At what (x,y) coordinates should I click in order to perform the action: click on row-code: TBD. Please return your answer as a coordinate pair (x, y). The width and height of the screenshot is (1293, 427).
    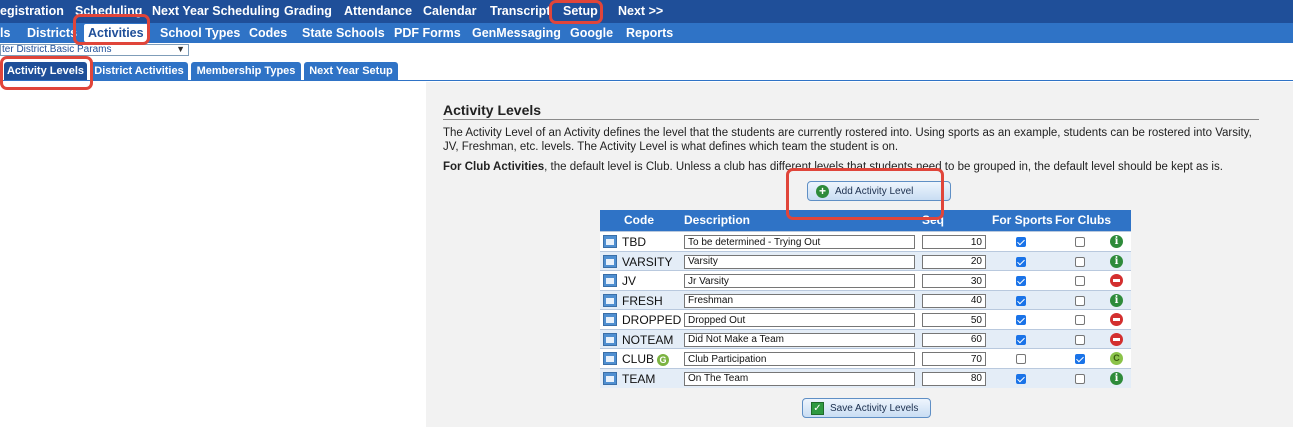
    Looking at the image, I should click on (634, 242).